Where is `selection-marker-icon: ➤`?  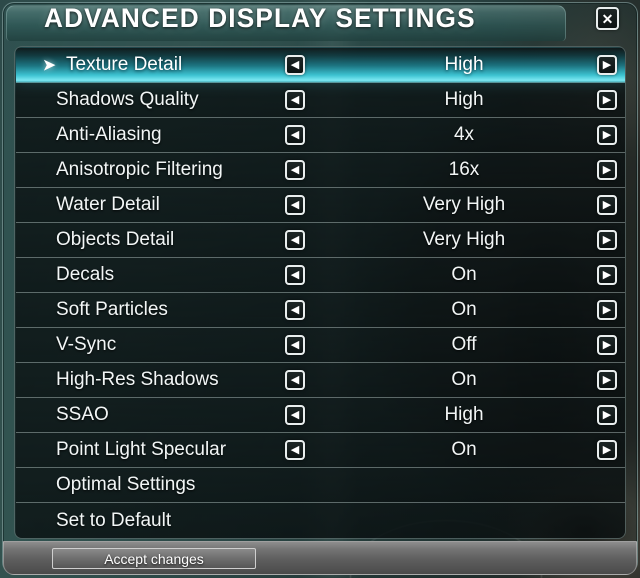 selection-marker-icon: ➤ is located at coordinates (49, 65).